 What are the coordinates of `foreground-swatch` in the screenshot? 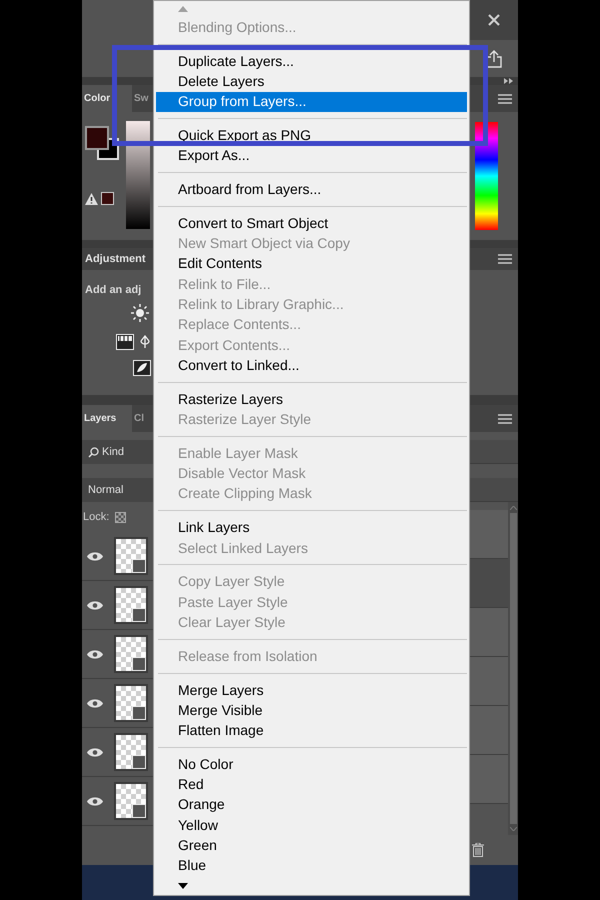 It's located at (97, 138).